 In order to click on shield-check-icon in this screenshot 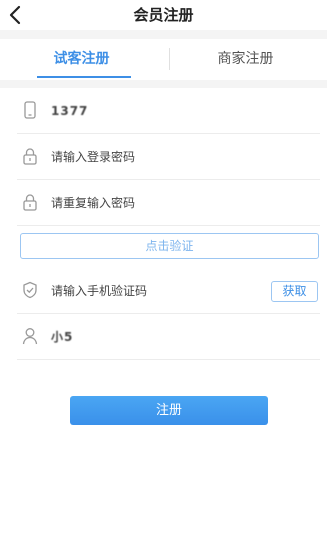, I will do `click(30, 290)`.